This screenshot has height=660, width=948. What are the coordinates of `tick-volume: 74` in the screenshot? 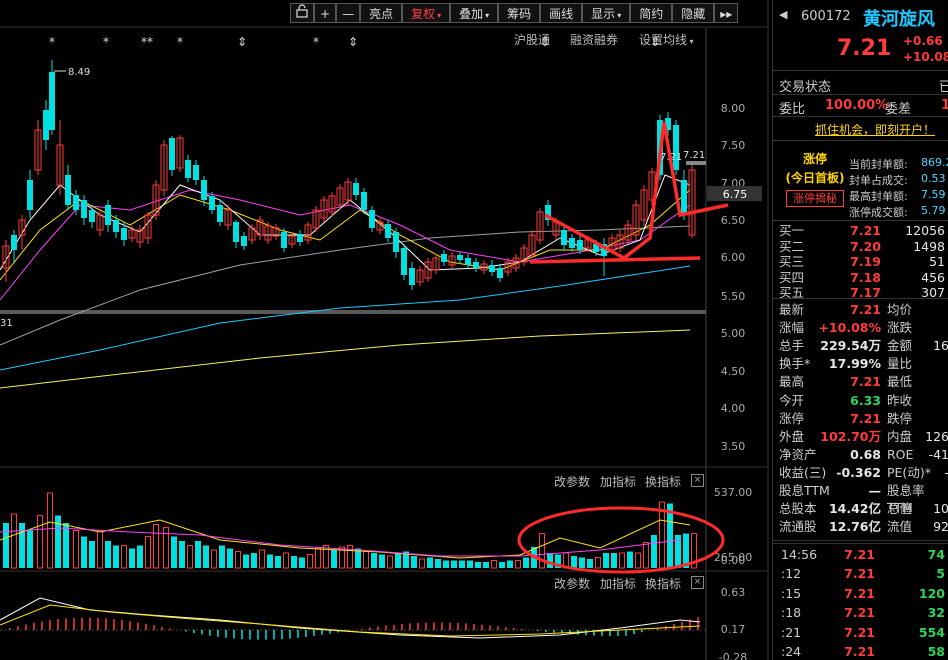 It's located at (936, 554).